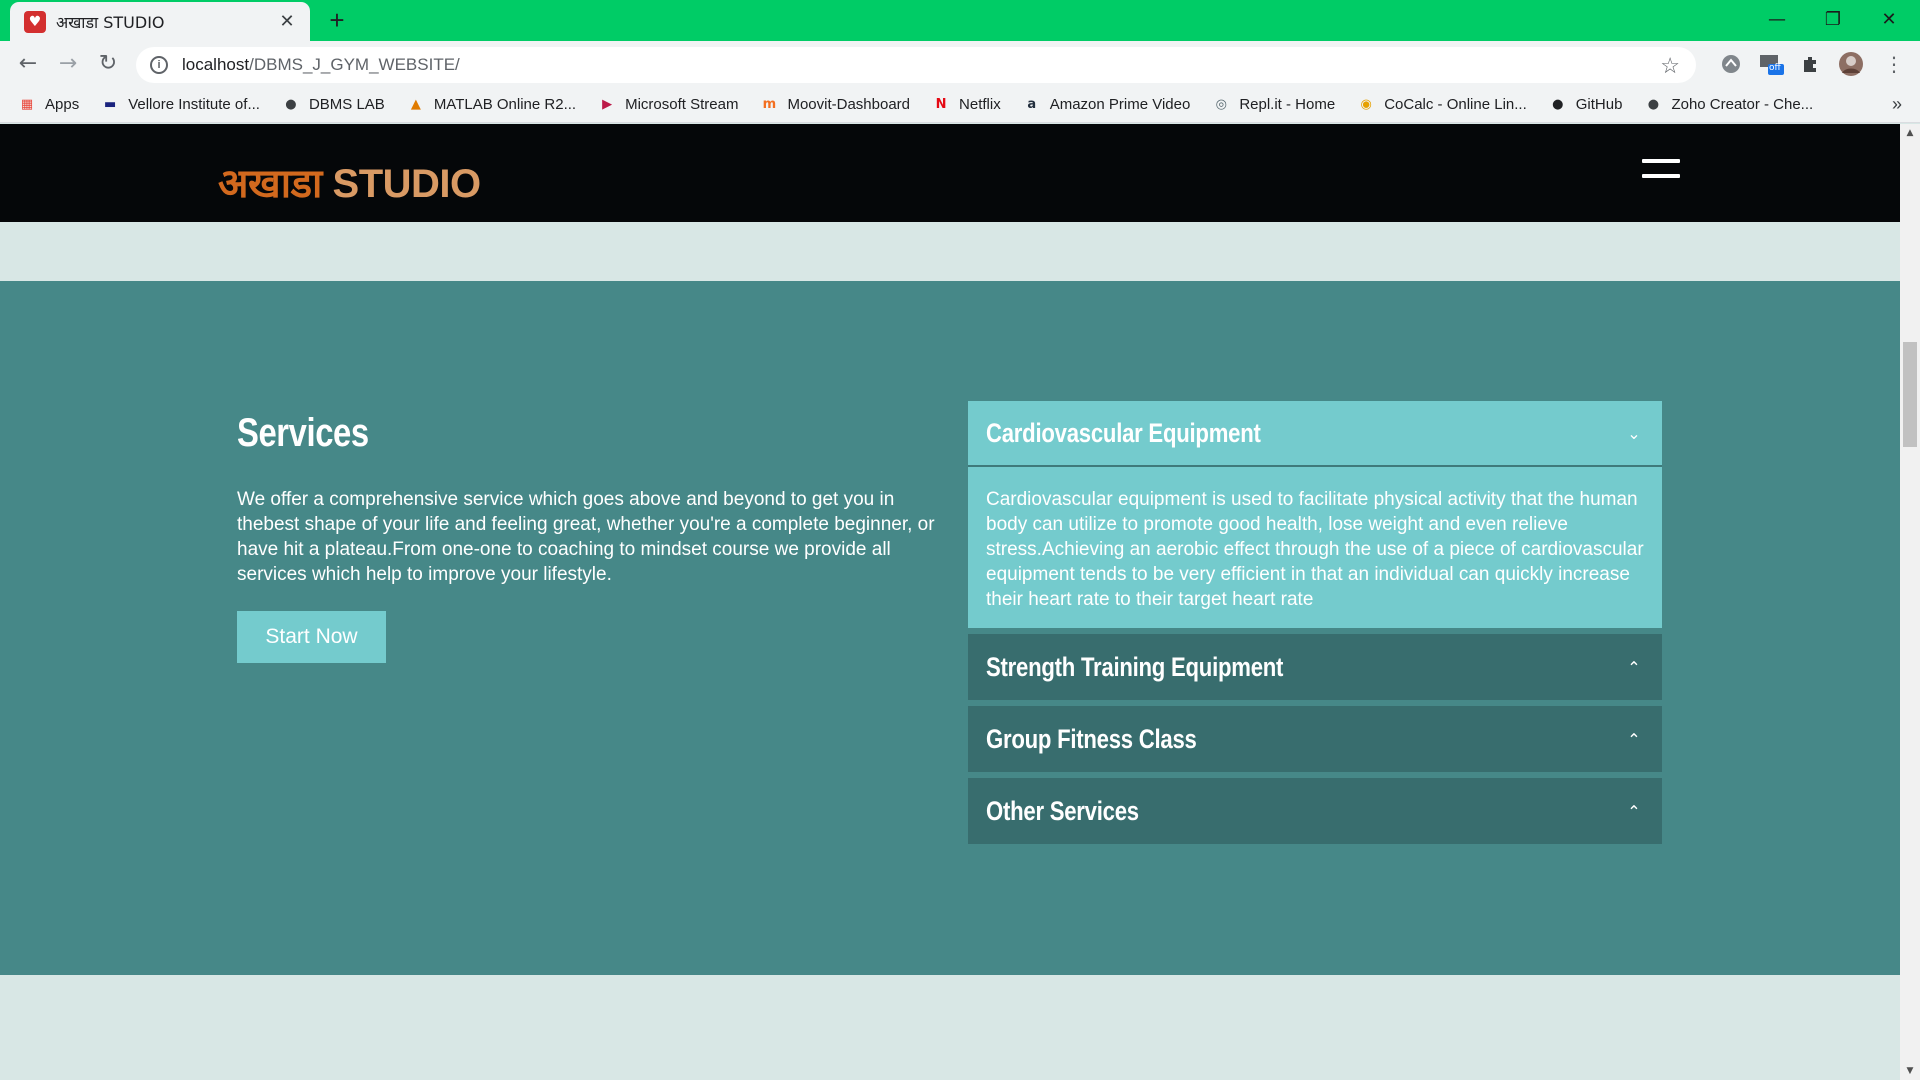  Describe the element at coordinates (110, 22) in the screenshot. I see `tab-title: अखाडा STUDIO` at that location.